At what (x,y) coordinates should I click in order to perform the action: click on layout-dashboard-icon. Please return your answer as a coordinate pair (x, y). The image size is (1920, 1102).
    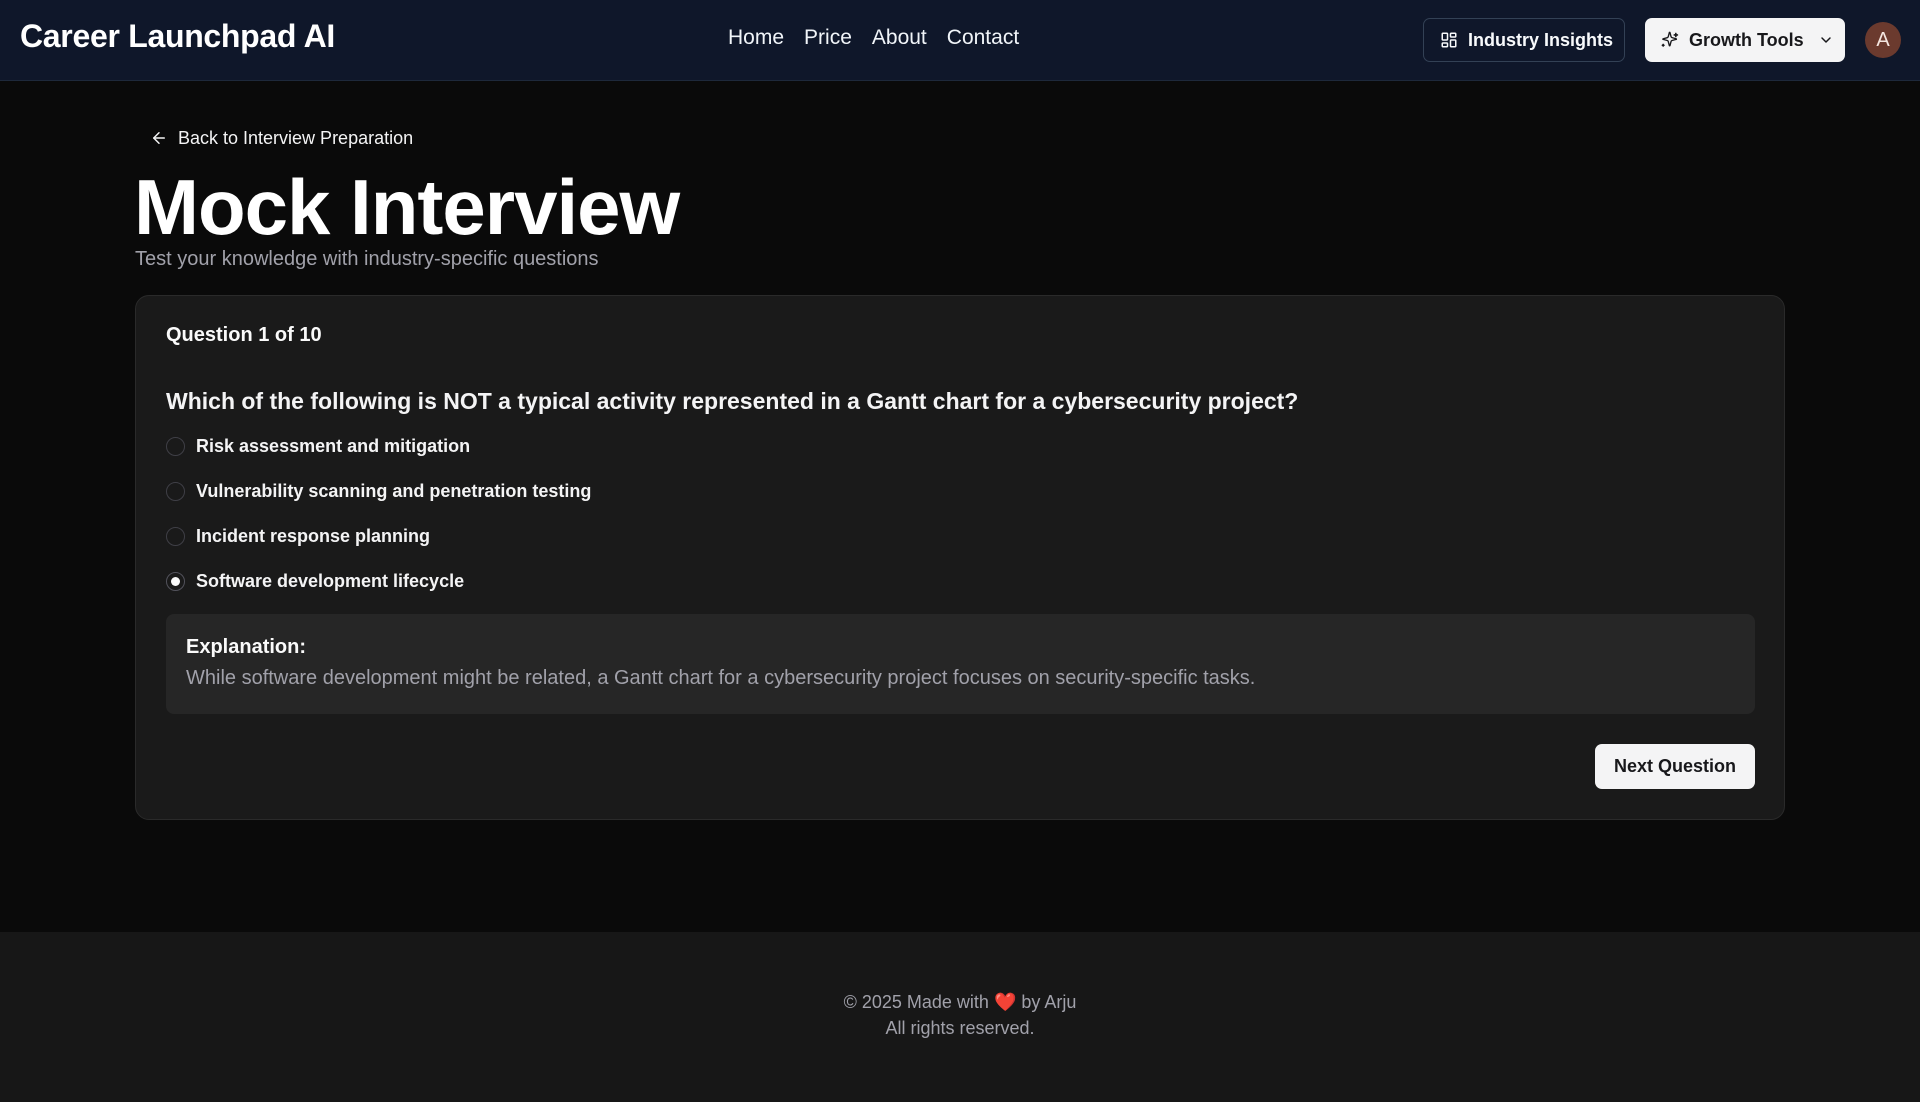
    Looking at the image, I should click on (1449, 40).